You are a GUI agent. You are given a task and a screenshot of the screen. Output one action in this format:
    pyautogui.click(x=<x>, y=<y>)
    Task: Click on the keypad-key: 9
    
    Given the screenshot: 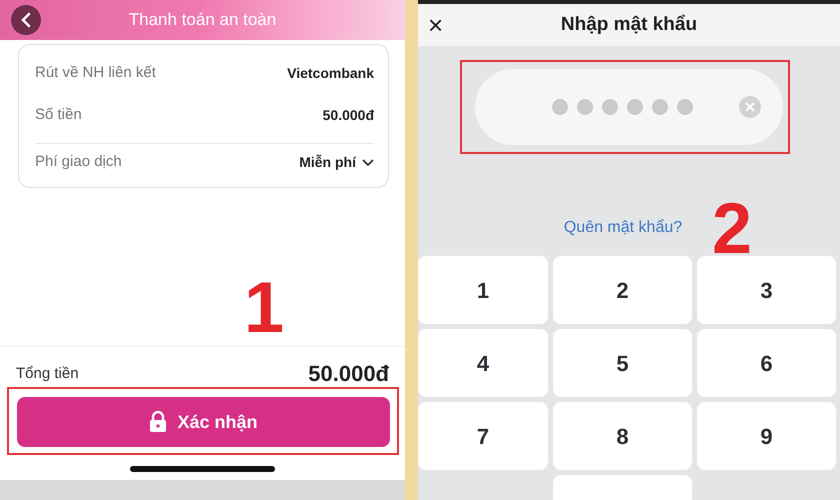 What is the action you would take?
    pyautogui.click(x=766, y=436)
    